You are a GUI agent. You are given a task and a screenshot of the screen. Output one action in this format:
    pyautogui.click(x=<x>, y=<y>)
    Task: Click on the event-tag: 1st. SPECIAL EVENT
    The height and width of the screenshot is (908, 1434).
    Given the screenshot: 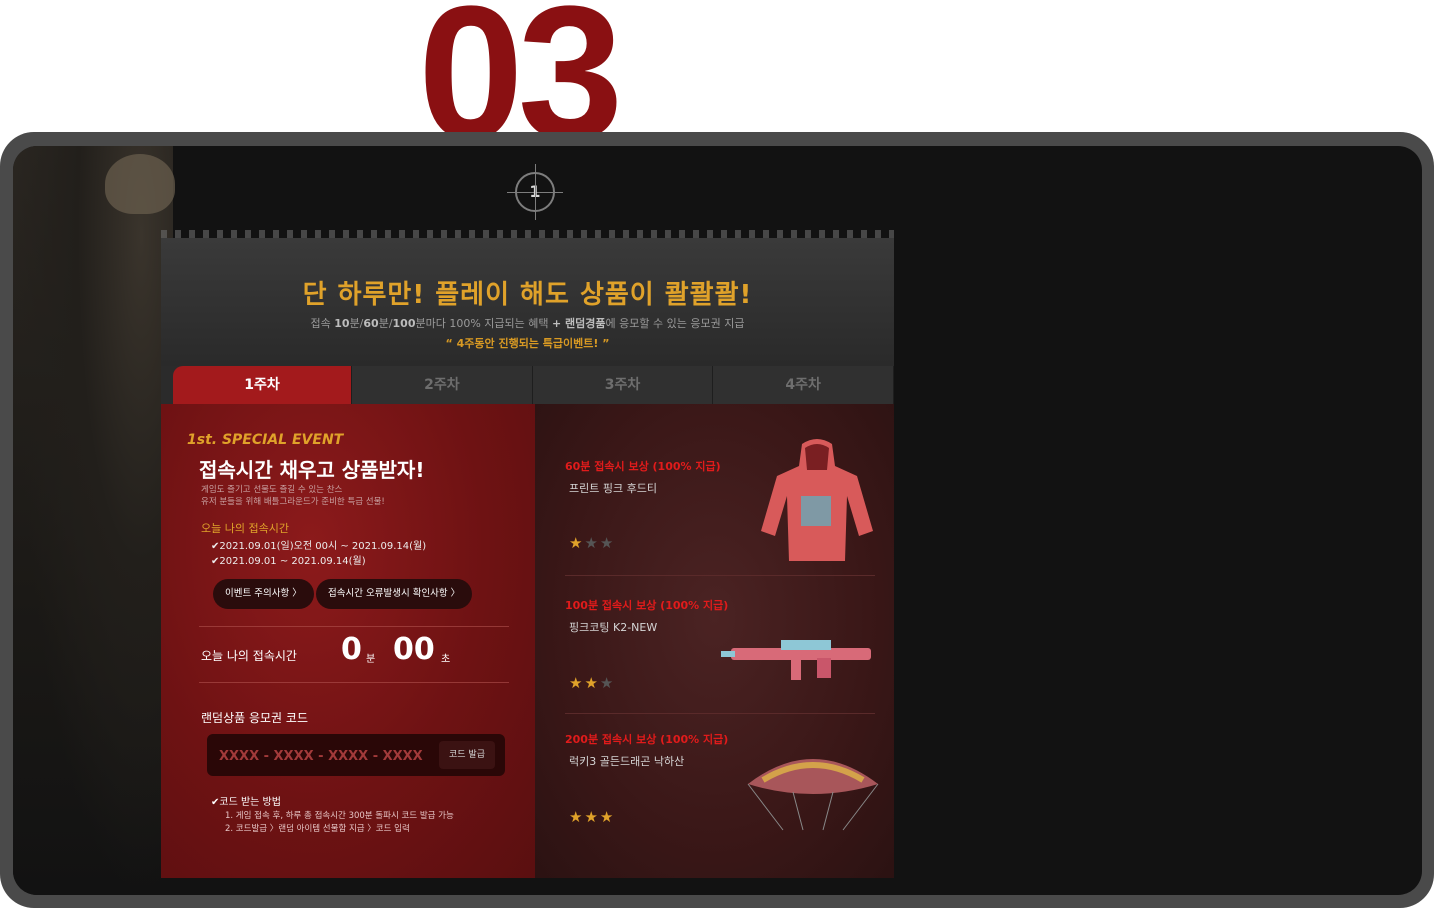 What is the action you would take?
    pyautogui.click(x=265, y=440)
    